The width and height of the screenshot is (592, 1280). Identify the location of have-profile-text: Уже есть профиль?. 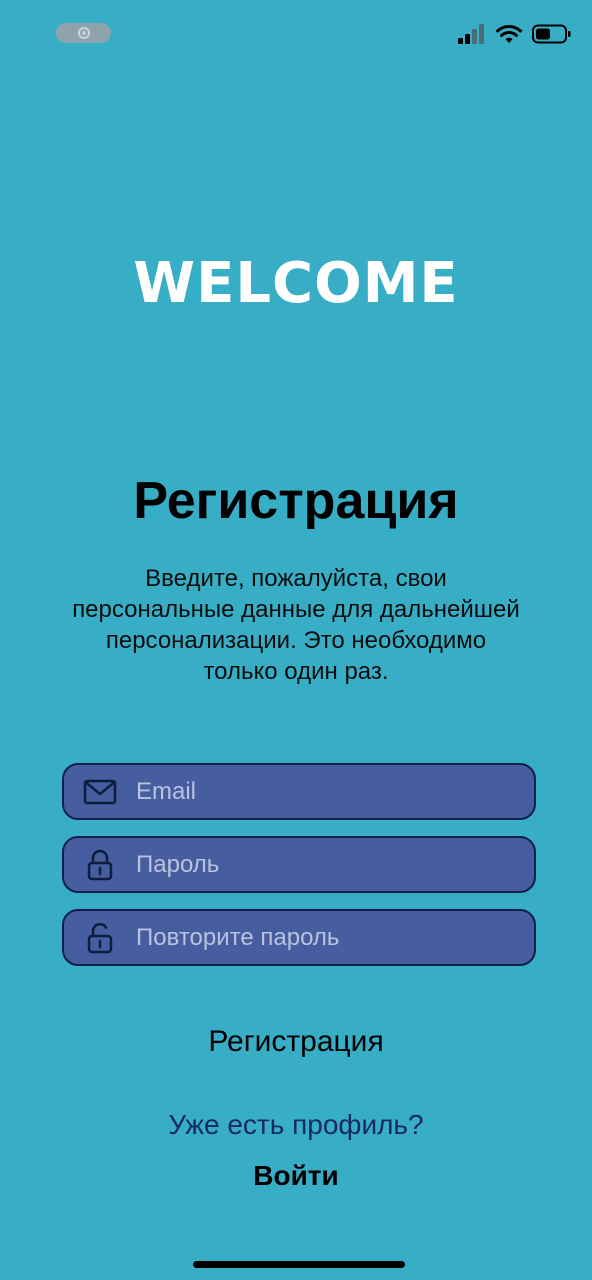
(296, 1124).